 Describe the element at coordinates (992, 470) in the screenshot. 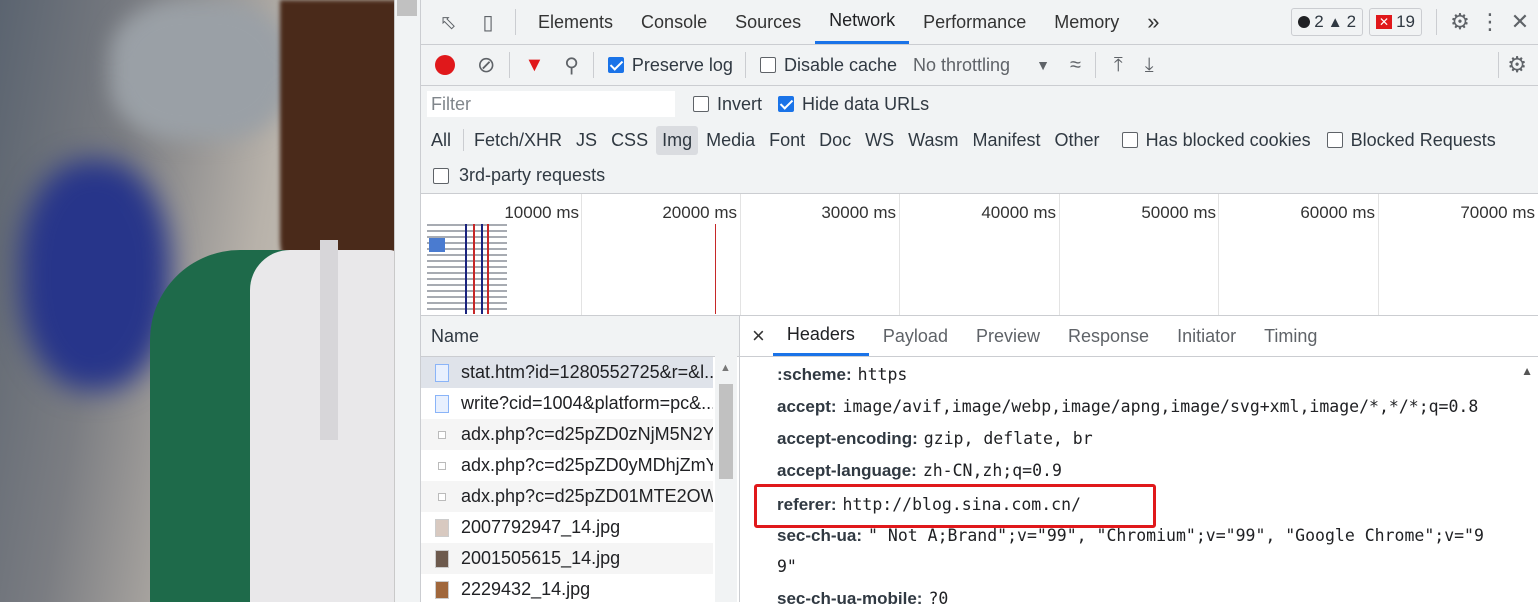

I see `header-value: zh-CN,zh;q=0.9` at that location.